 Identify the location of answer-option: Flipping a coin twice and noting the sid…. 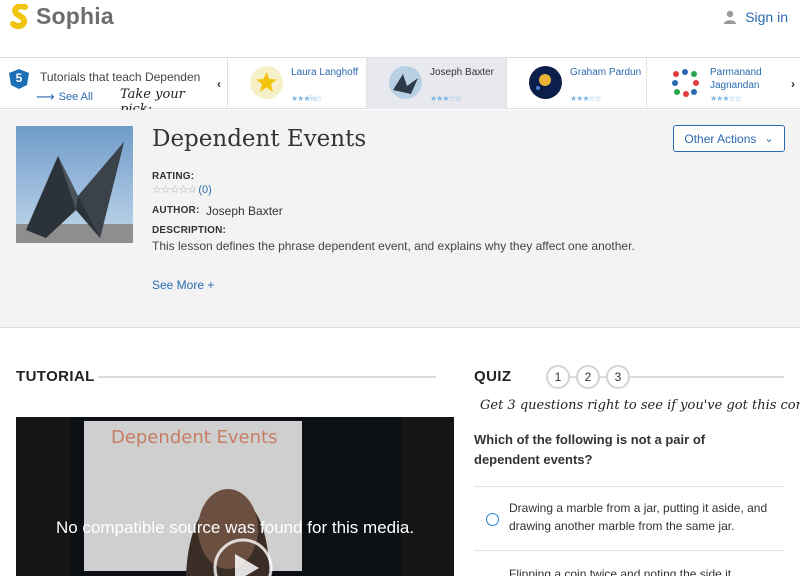
(629, 563).